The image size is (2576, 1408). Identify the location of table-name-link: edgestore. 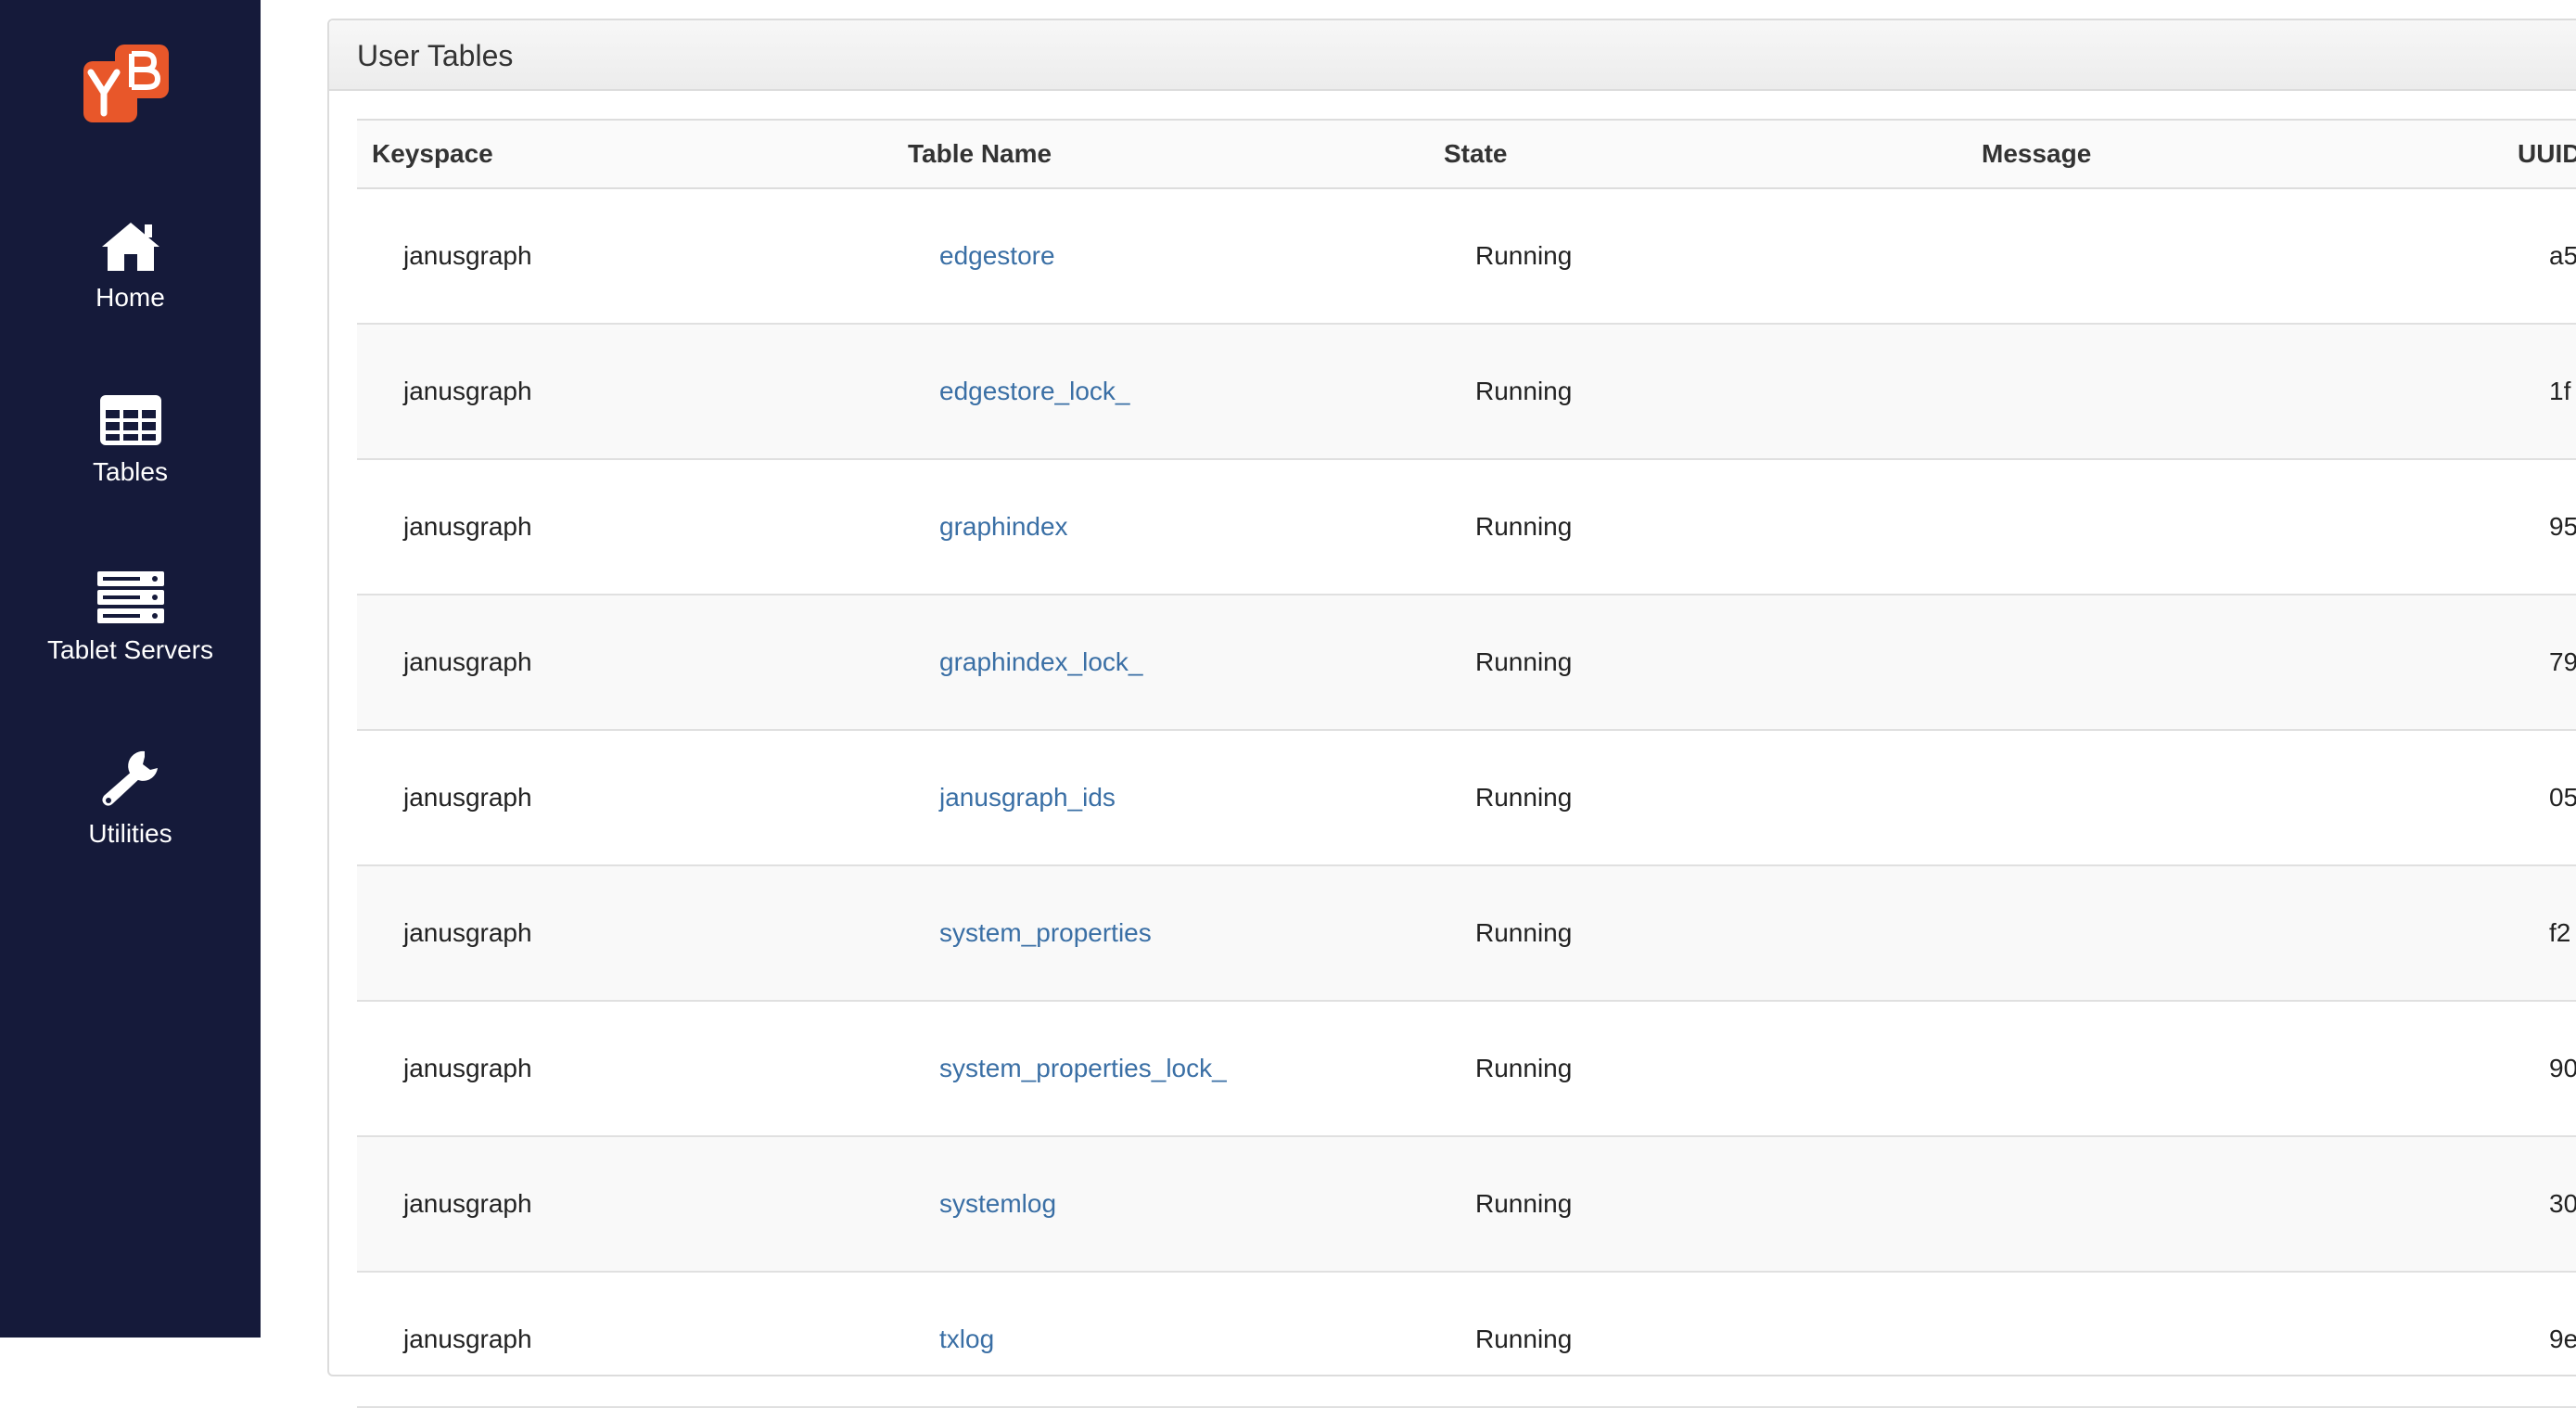
(997, 255).